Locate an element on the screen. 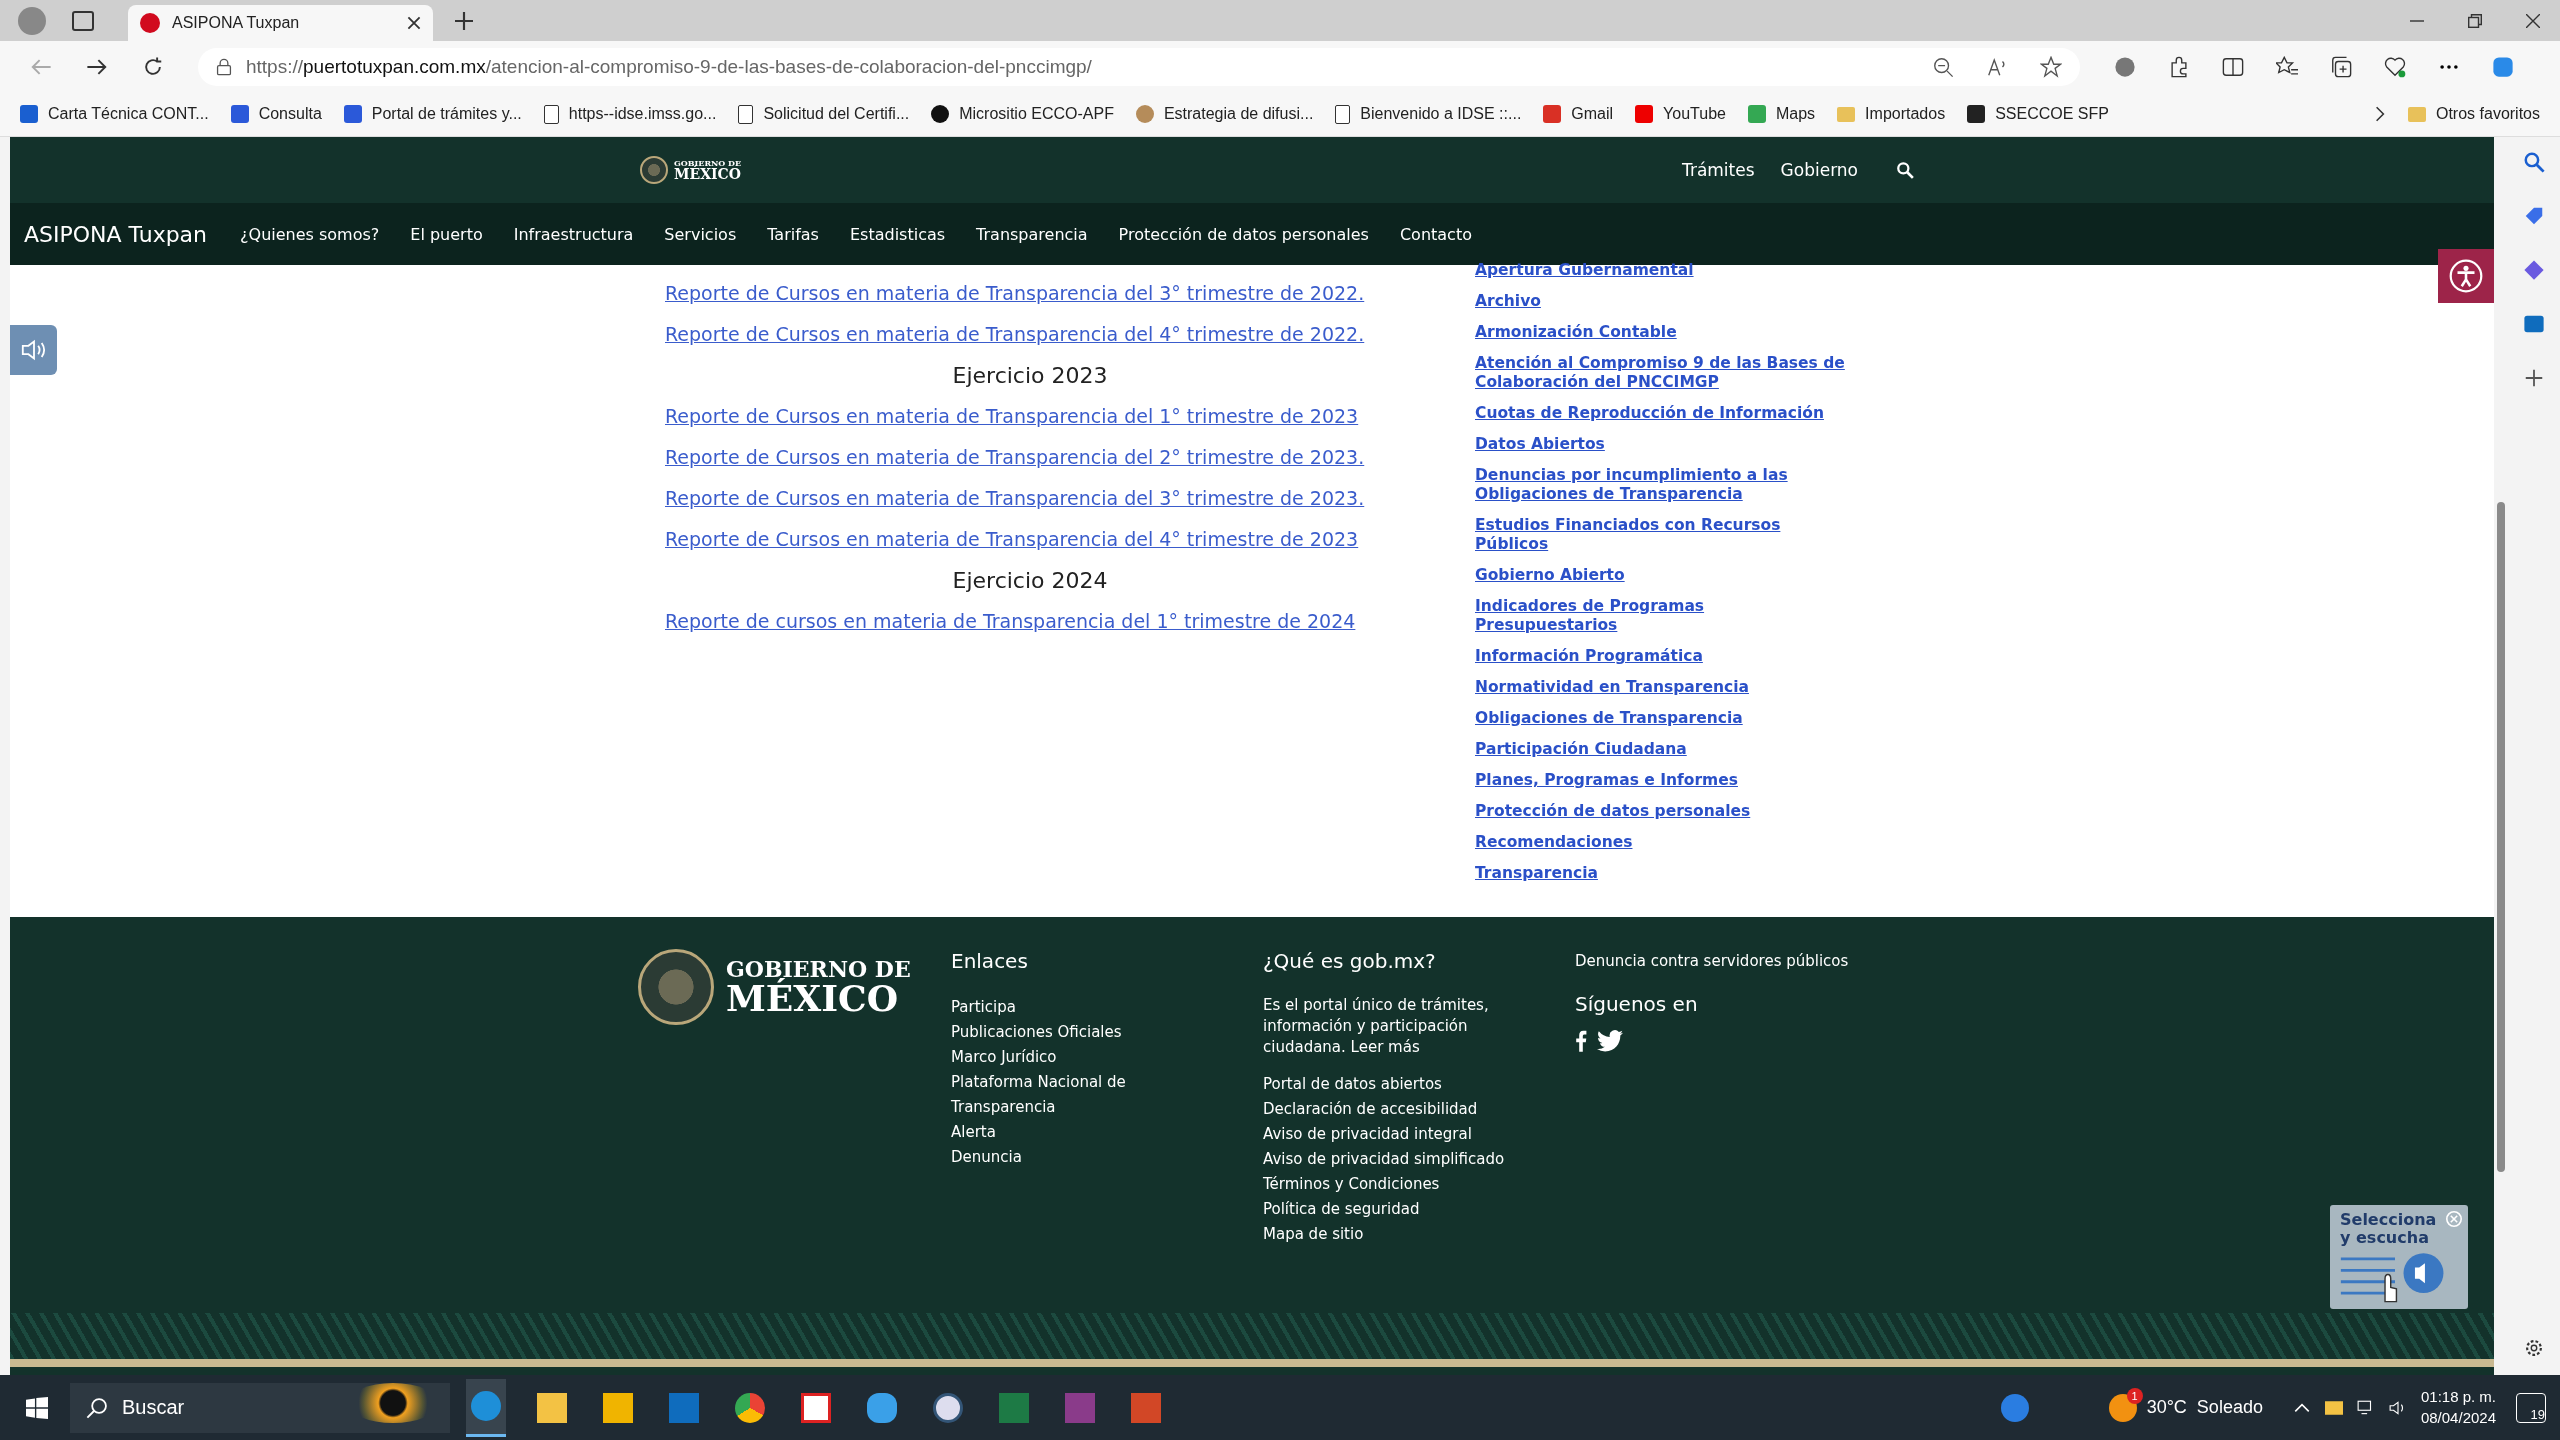  sidebar-link: Protección de datos personales is located at coordinates (1662, 811).